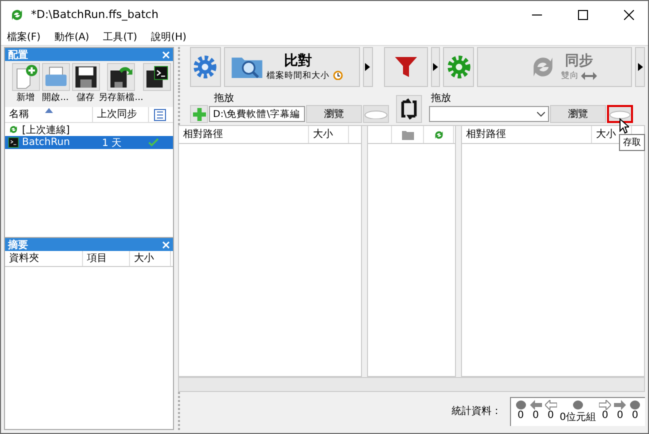  I want to click on statistic-value: 0位元組, so click(578, 417).